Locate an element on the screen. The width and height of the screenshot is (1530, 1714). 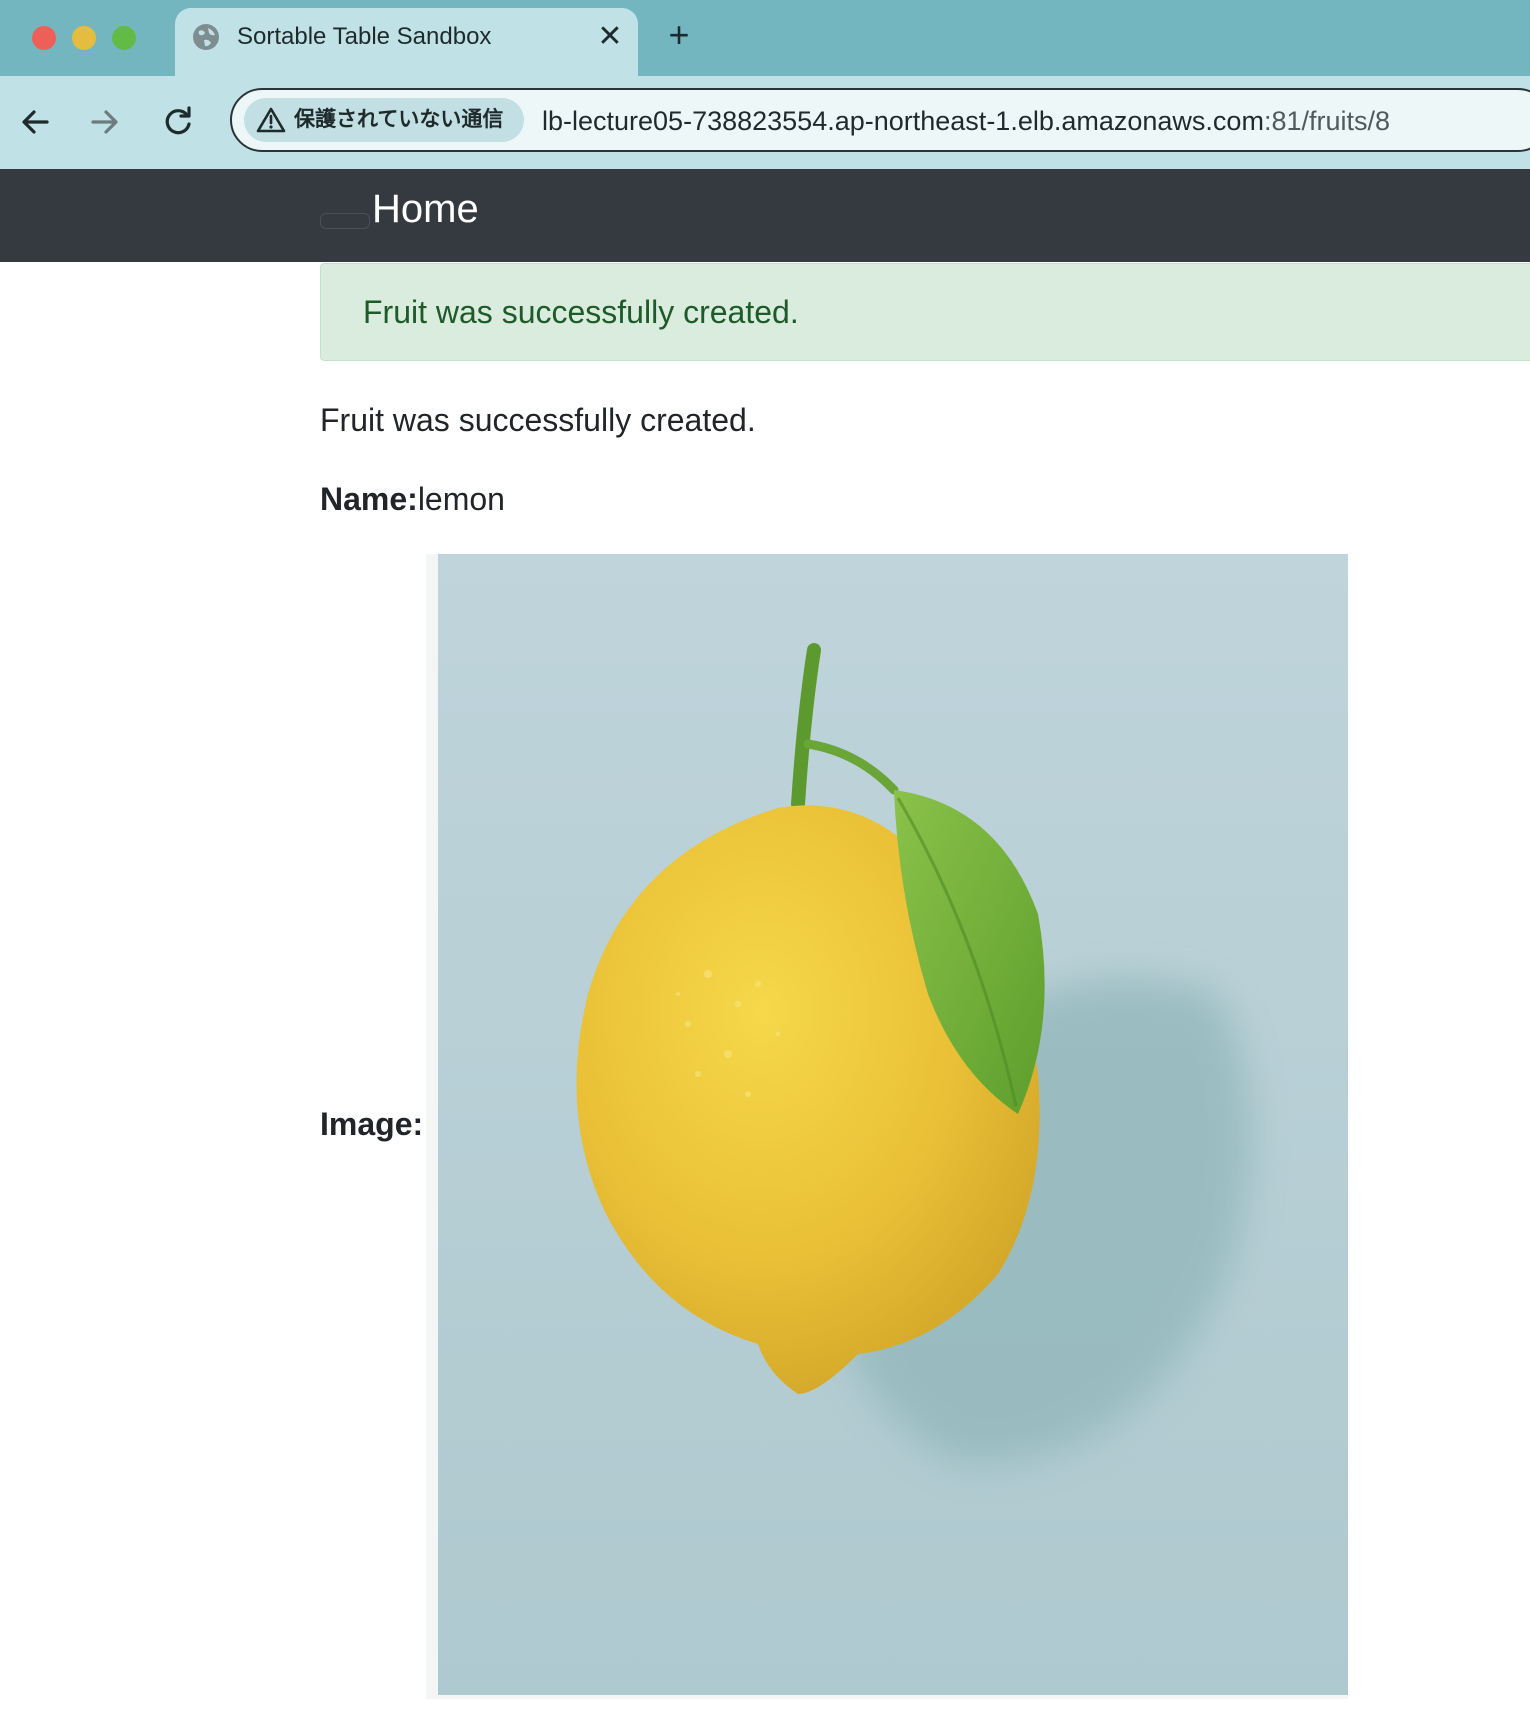
minimize-window-button is located at coordinates (84, 38).